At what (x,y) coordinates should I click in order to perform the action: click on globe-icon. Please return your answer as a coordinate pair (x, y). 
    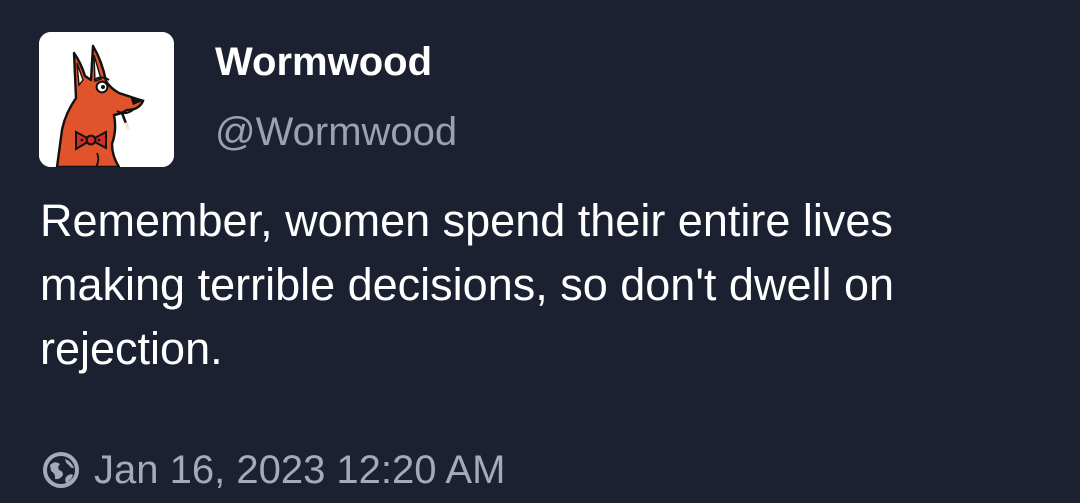
    Looking at the image, I should click on (61, 470).